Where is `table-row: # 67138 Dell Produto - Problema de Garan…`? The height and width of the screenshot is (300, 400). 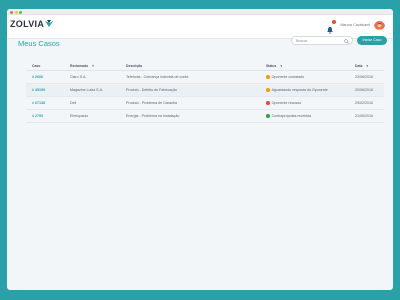 table-row: # 67138 Dell Produto - Problema de Garan… is located at coordinates (205, 103).